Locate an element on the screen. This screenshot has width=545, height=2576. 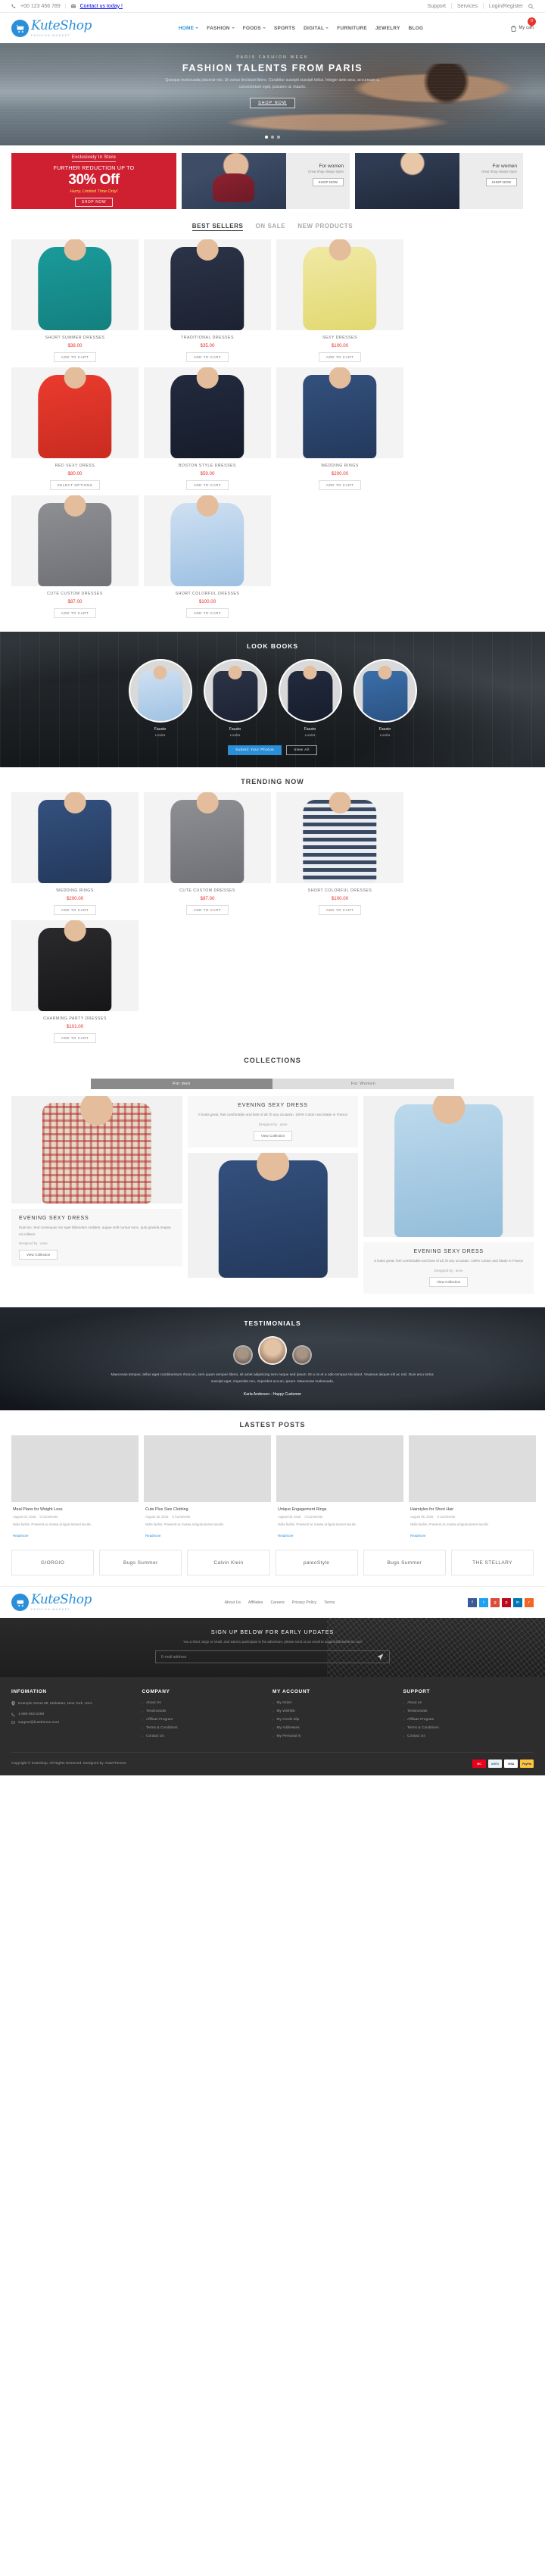
post-title: Hairstyles for Short Hair is located at coordinates (472, 1510).